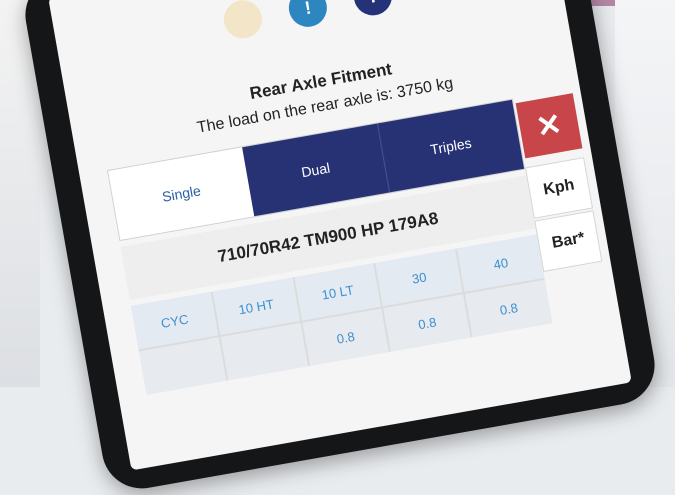 Image resolution: width=675 pixels, height=495 pixels. Describe the element at coordinates (568, 241) in the screenshot. I see `pressure-unit-toggle: Bar*` at that location.